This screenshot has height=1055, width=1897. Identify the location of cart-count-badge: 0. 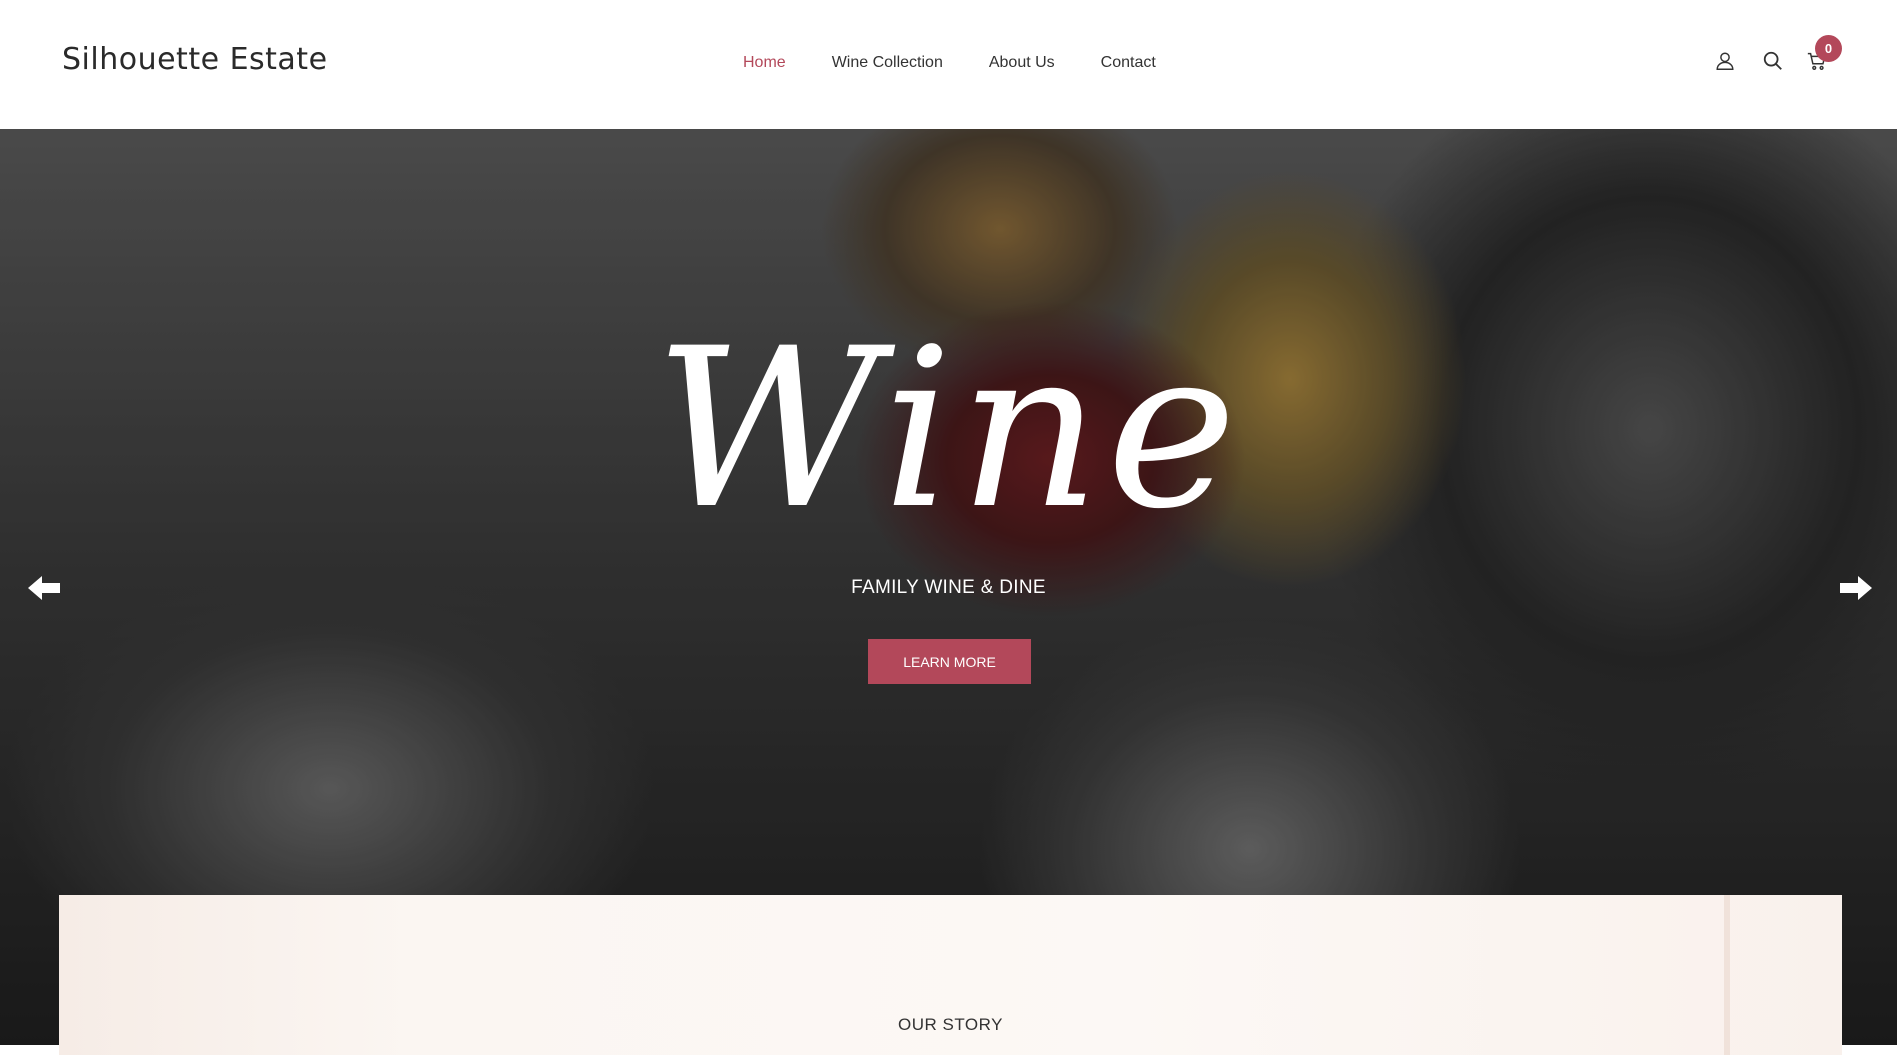
(1828, 48).